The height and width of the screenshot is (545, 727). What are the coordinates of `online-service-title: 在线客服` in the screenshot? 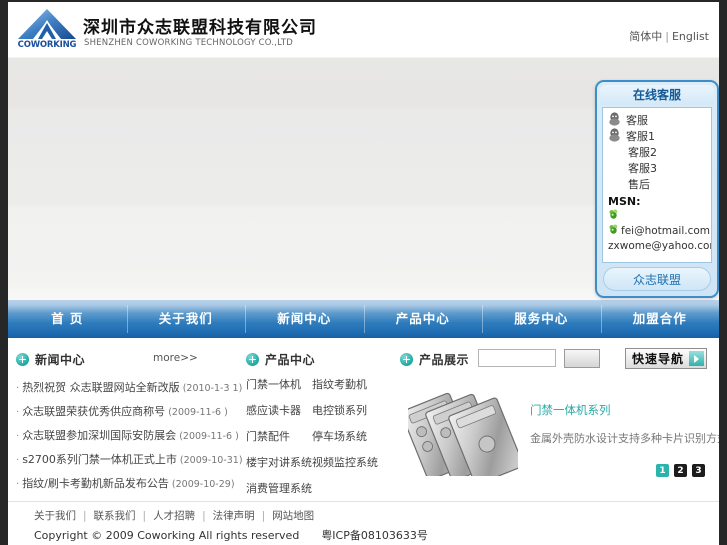 It's located at (657, 95).